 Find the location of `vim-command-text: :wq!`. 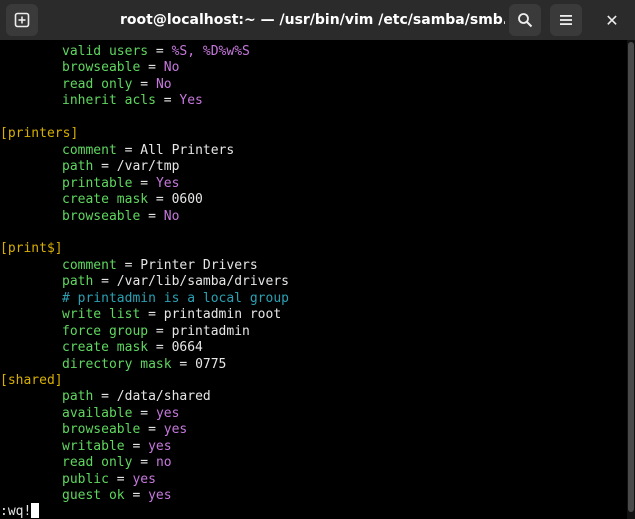

vim-command-text: :wq! is located at coordinates (16, 511).